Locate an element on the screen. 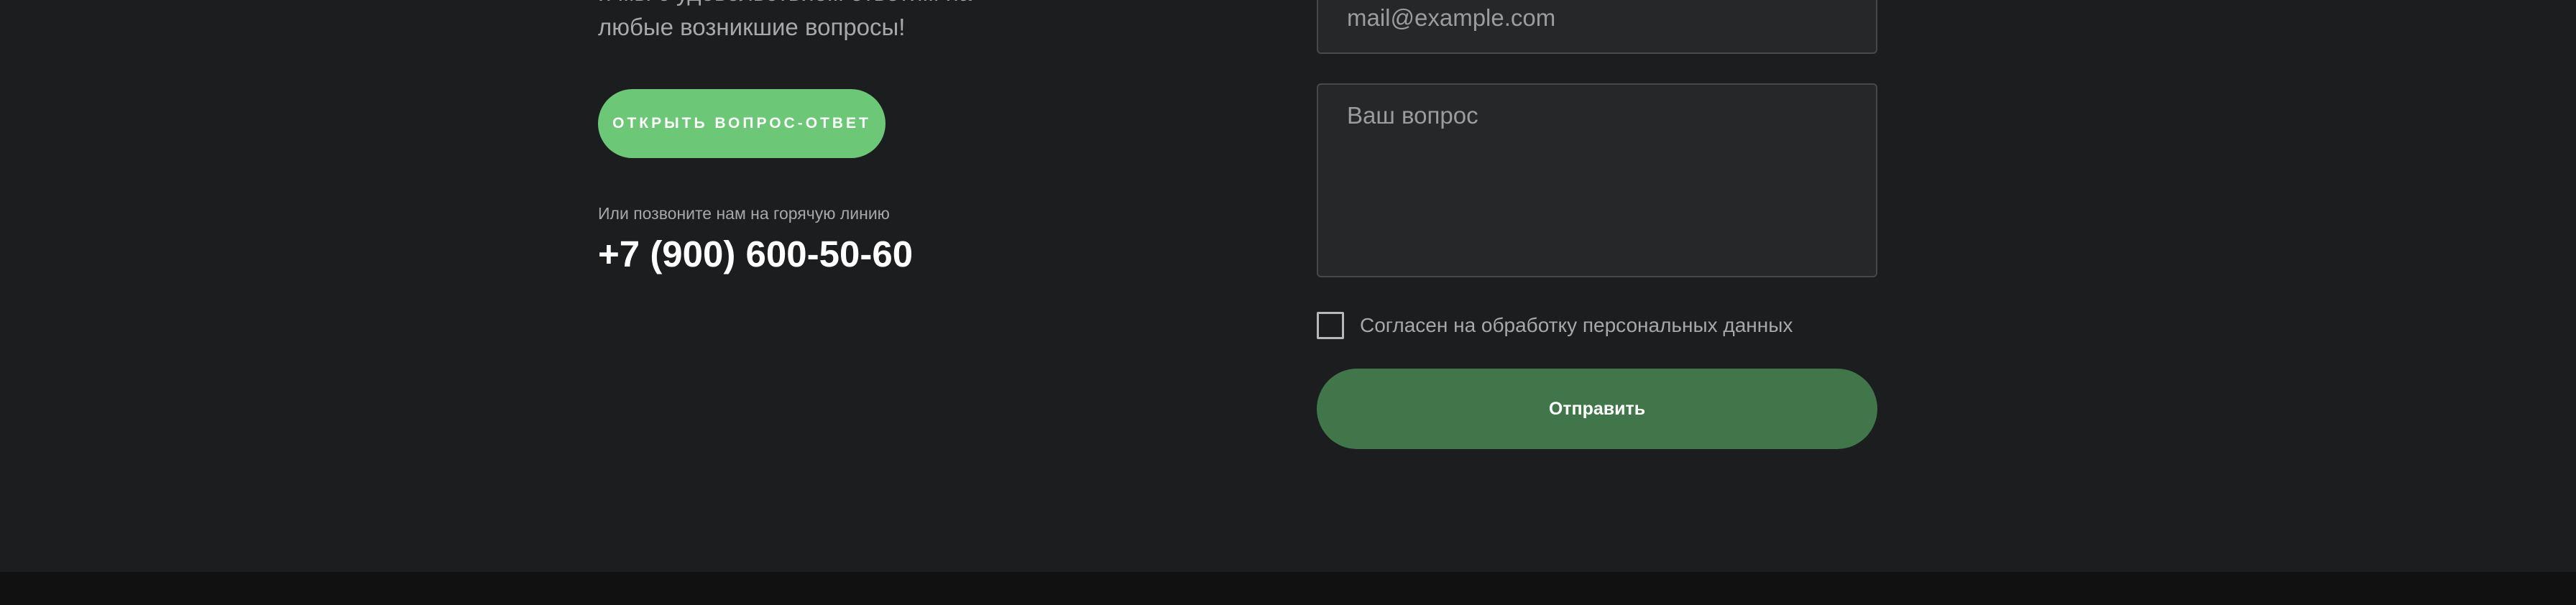 This screenshot has height=605, width=2576. hotline-phone-link: +7 (900) 600-50-60 is located at coordinates (755, 254).